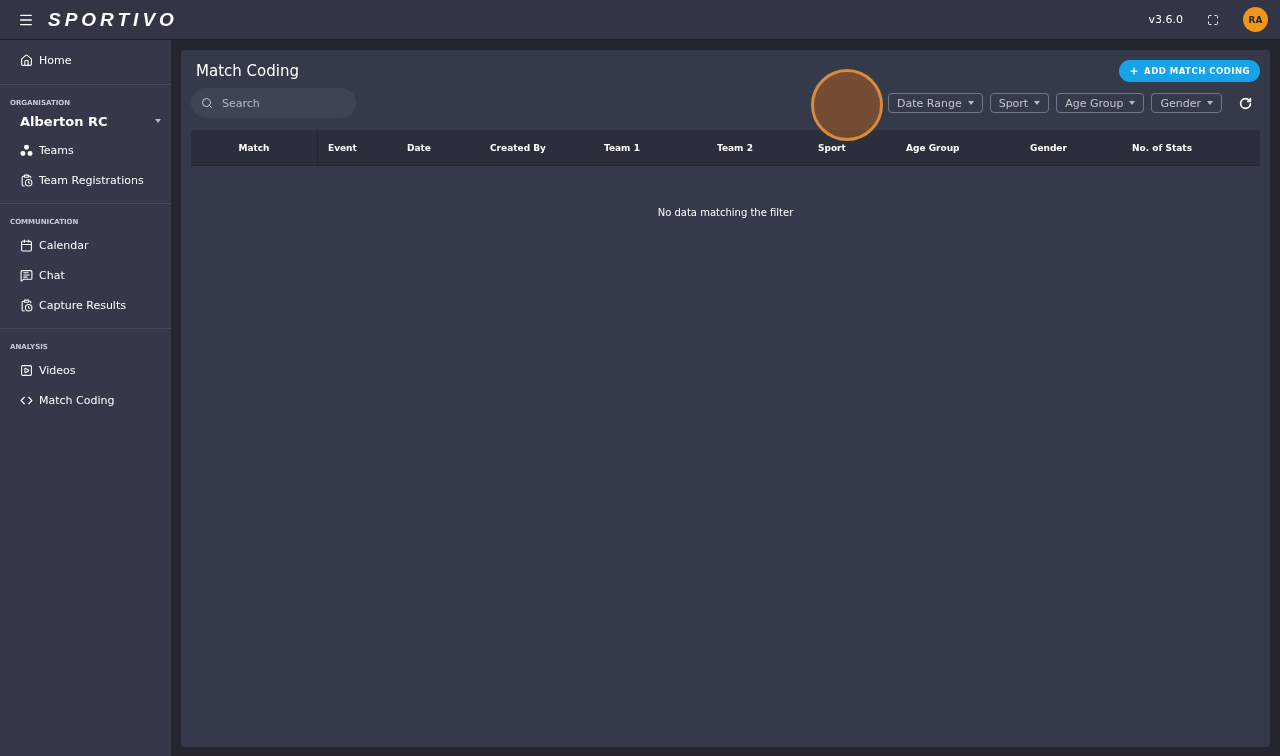 This screenshot has width=1280, height=756. I want to click on nav-item: Home, so click(85, 60).